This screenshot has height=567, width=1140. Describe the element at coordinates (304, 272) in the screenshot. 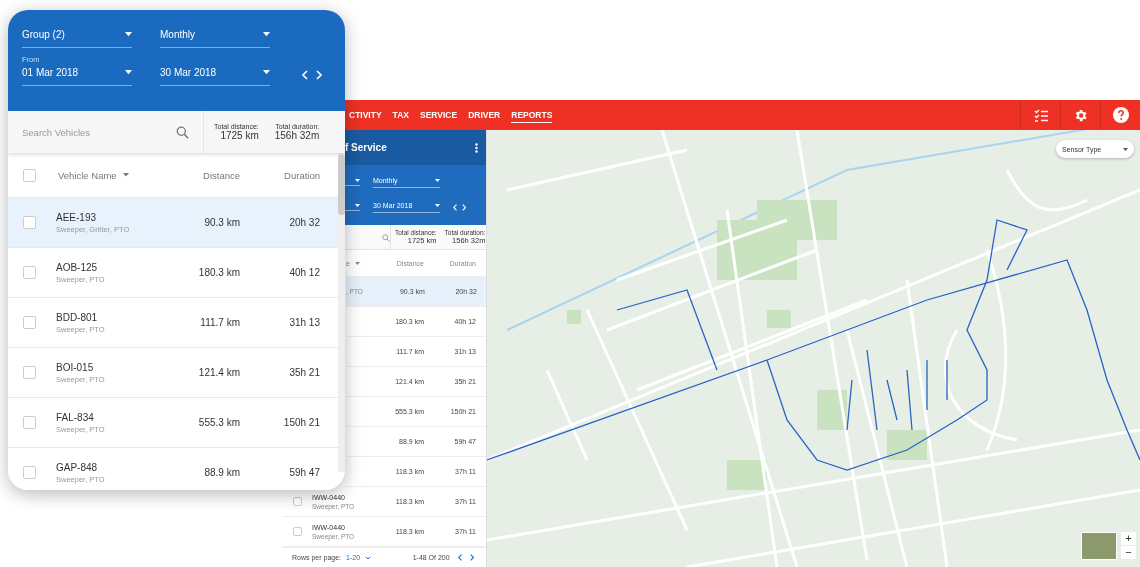

I see `duration-cell-text: 40h 12` at that location.